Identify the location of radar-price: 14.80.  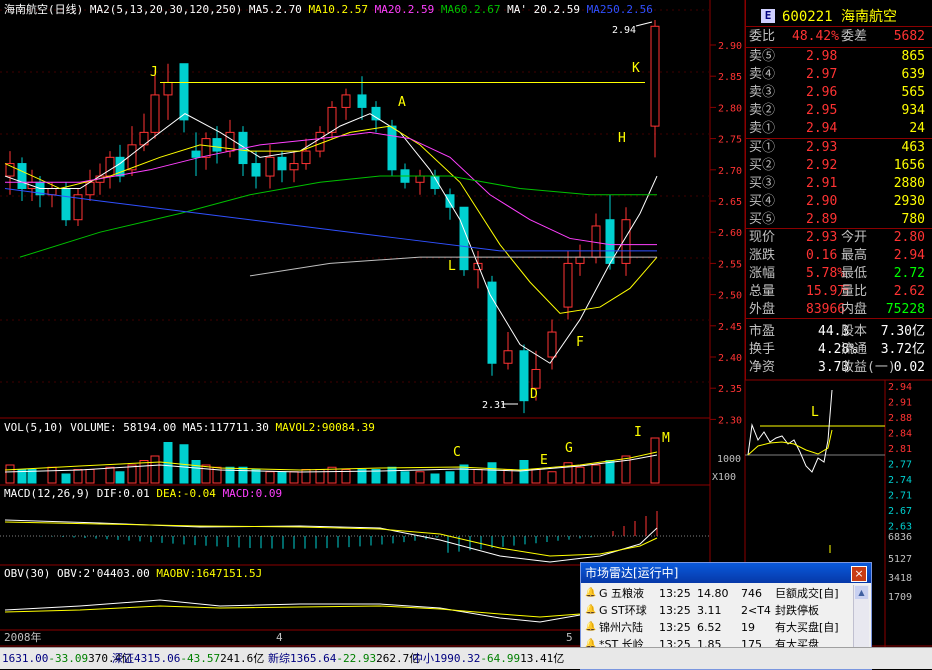
(713, 593).